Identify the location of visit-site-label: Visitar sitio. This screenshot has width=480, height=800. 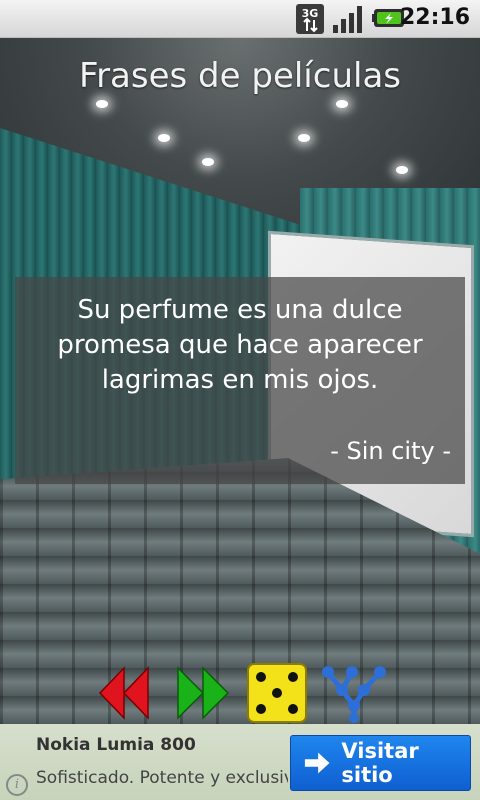
(380, 763).